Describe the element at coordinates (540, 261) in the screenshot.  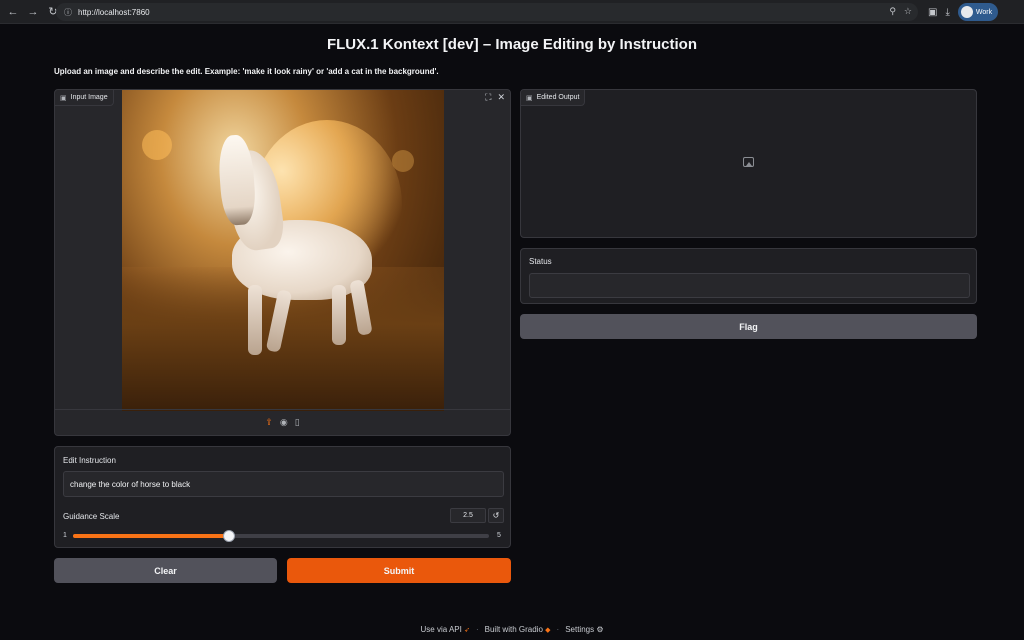
I see `status-label: Status` at that location.